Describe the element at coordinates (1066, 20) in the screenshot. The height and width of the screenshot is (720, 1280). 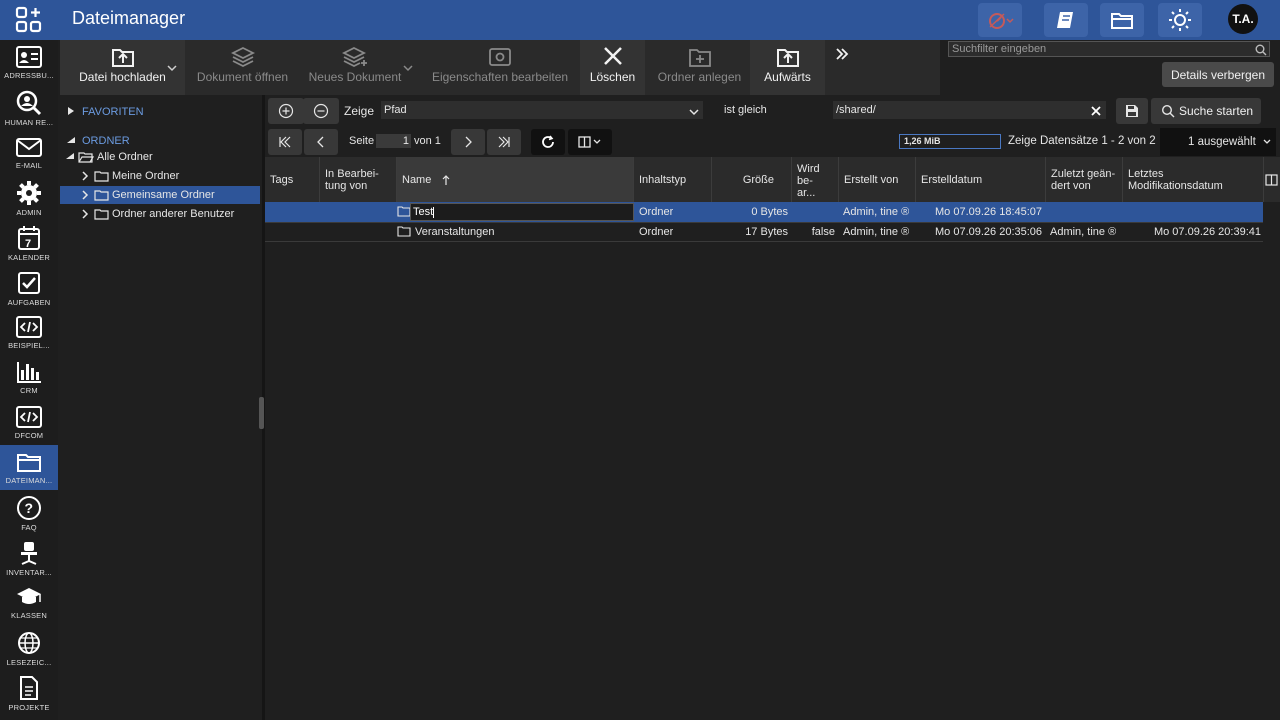
I see `notes-button` at that location.